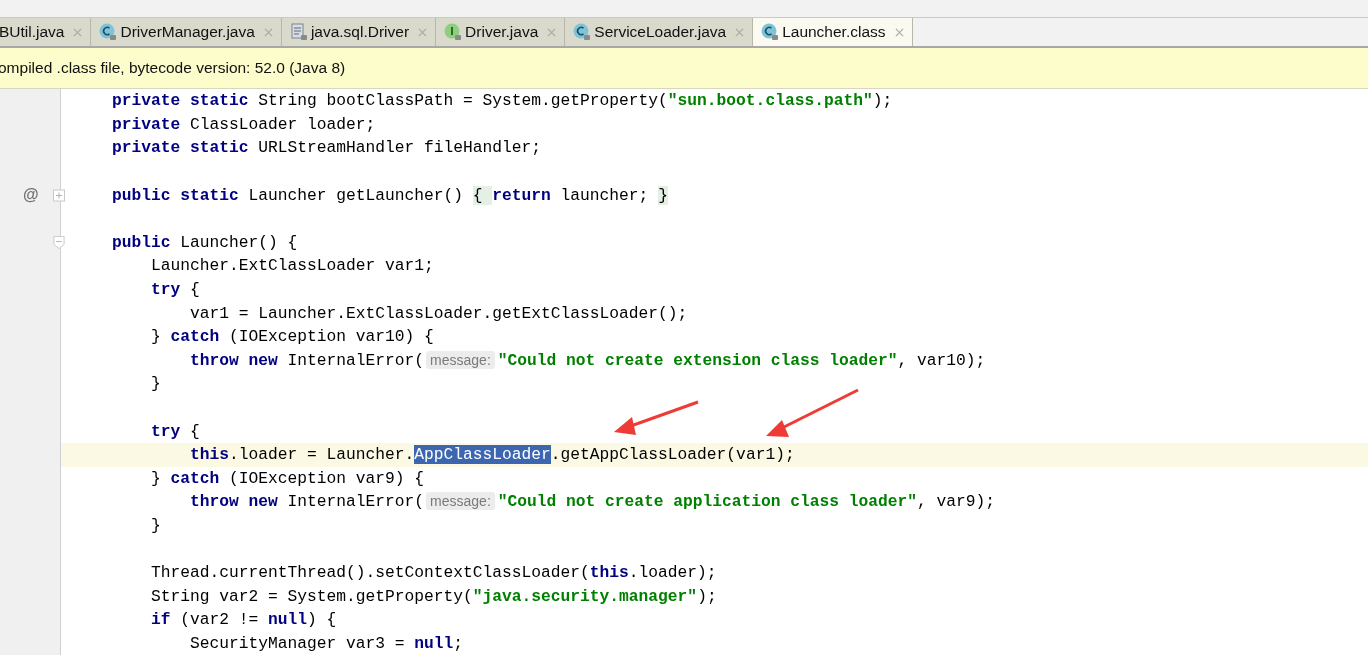  I want to click on code-line: if (var2 != null) {, so click(243, 620).